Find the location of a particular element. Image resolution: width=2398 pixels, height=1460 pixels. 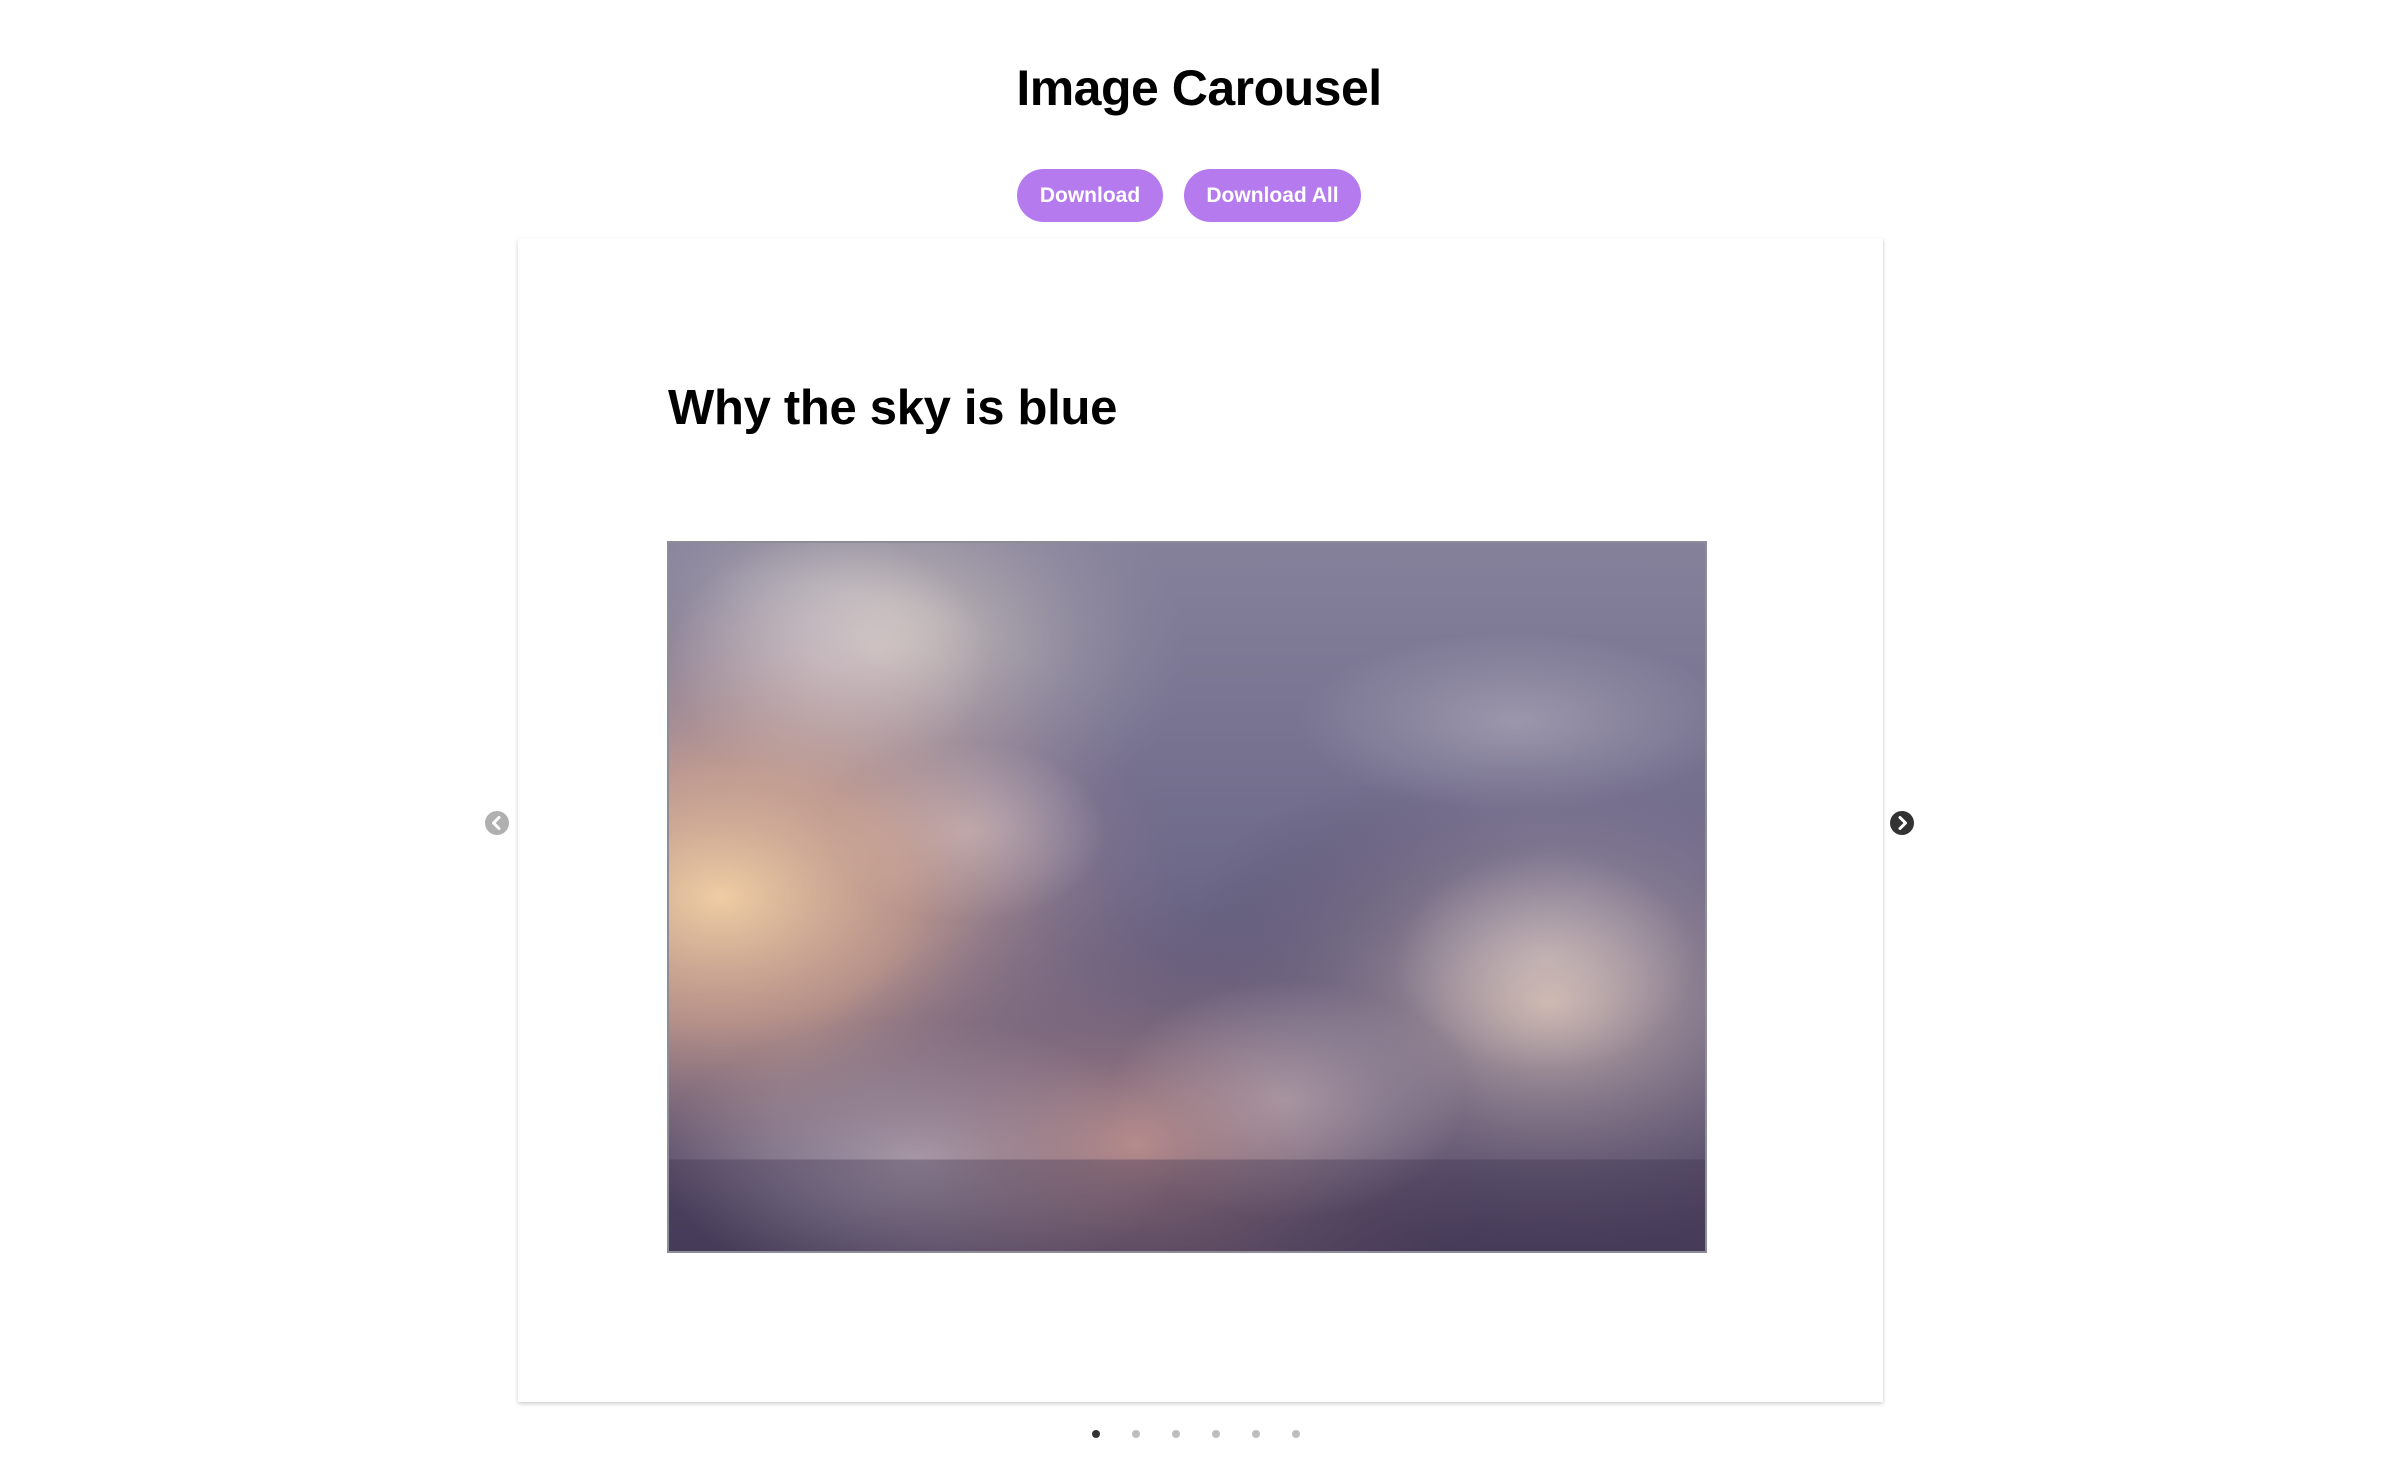

previous-slide-button is located at coordinates (497, 823).